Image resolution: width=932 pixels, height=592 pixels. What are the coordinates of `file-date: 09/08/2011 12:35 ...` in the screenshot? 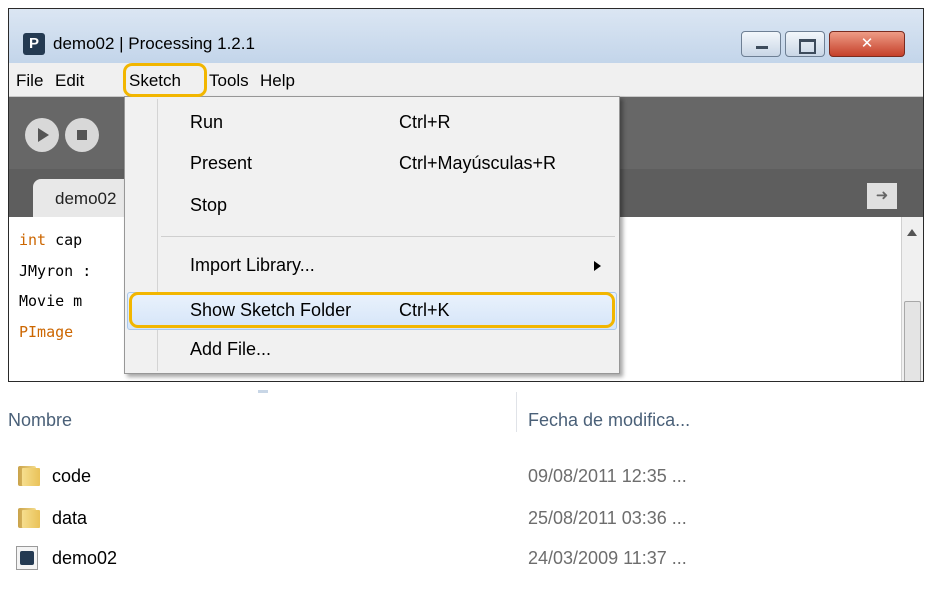 It's located at (607, 476).